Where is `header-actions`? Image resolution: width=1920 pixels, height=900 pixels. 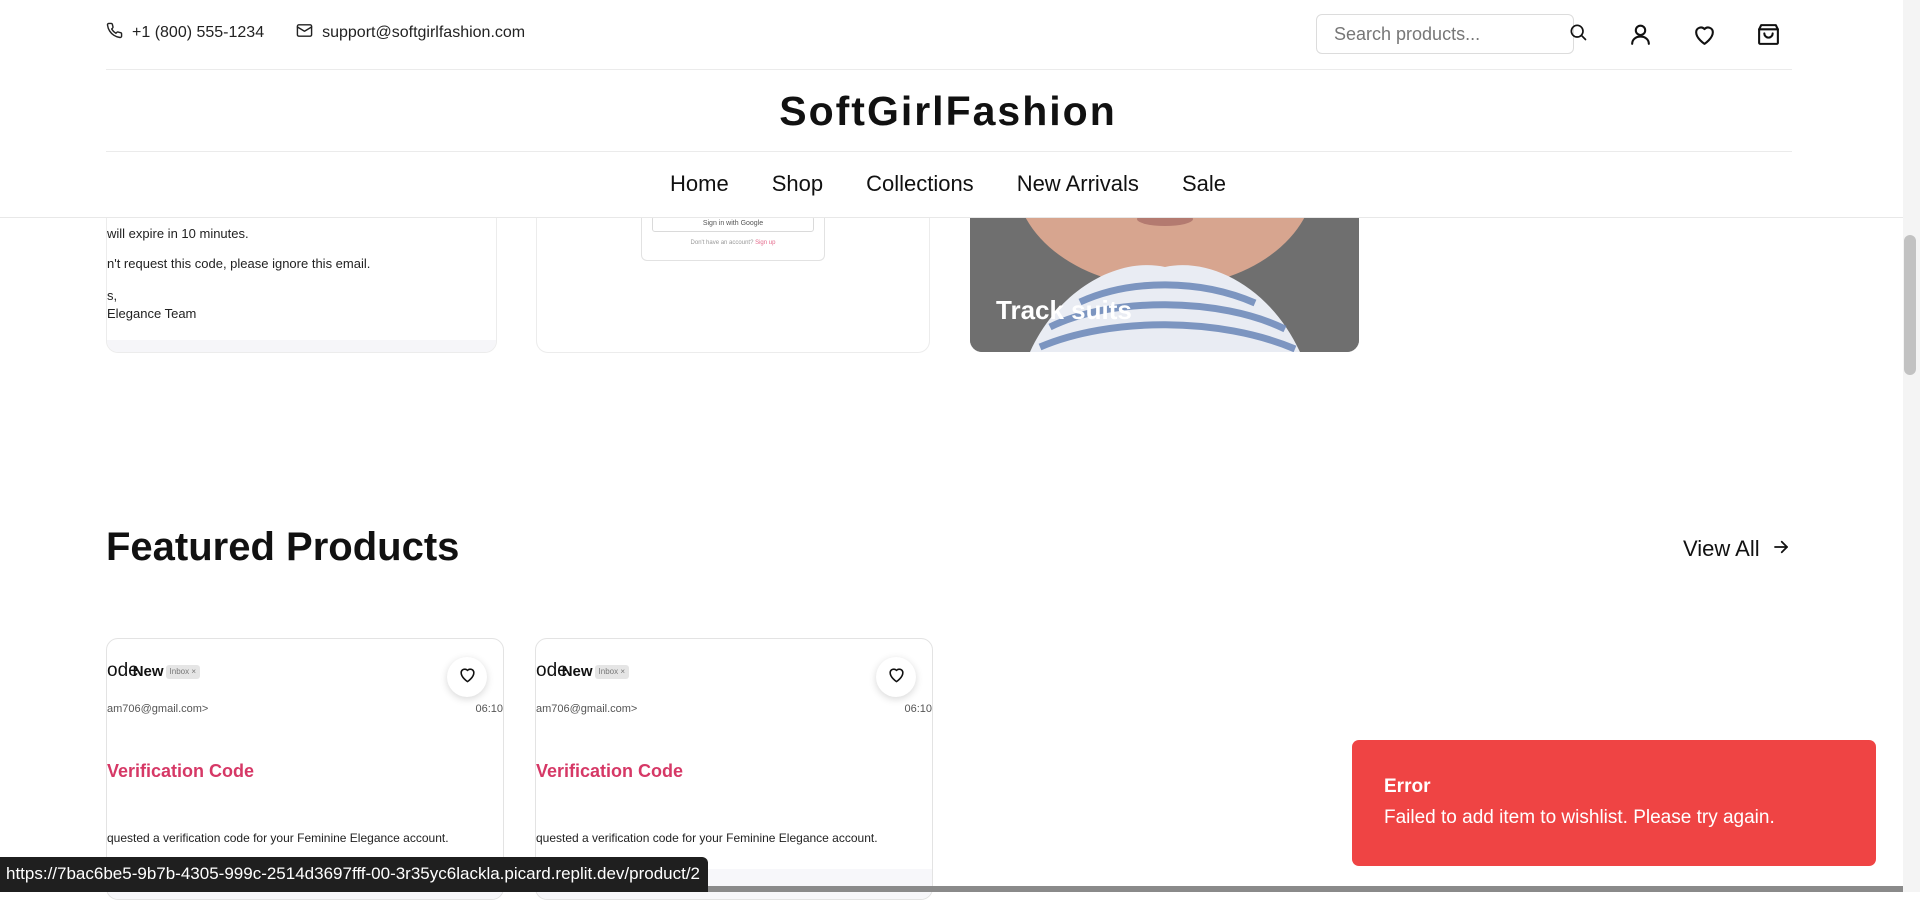 header-actions is located at coordinates (1704, 34).